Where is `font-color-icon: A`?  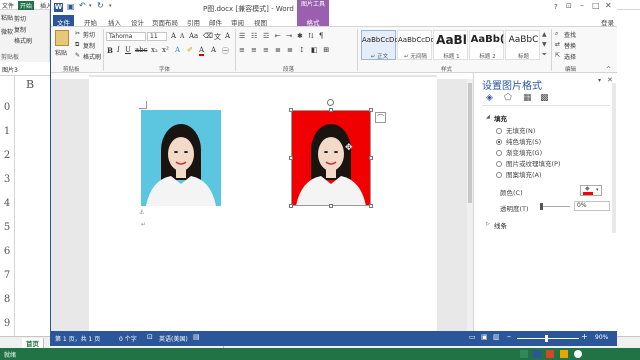 font-color-icon: A is located at coordinates (202, 51).